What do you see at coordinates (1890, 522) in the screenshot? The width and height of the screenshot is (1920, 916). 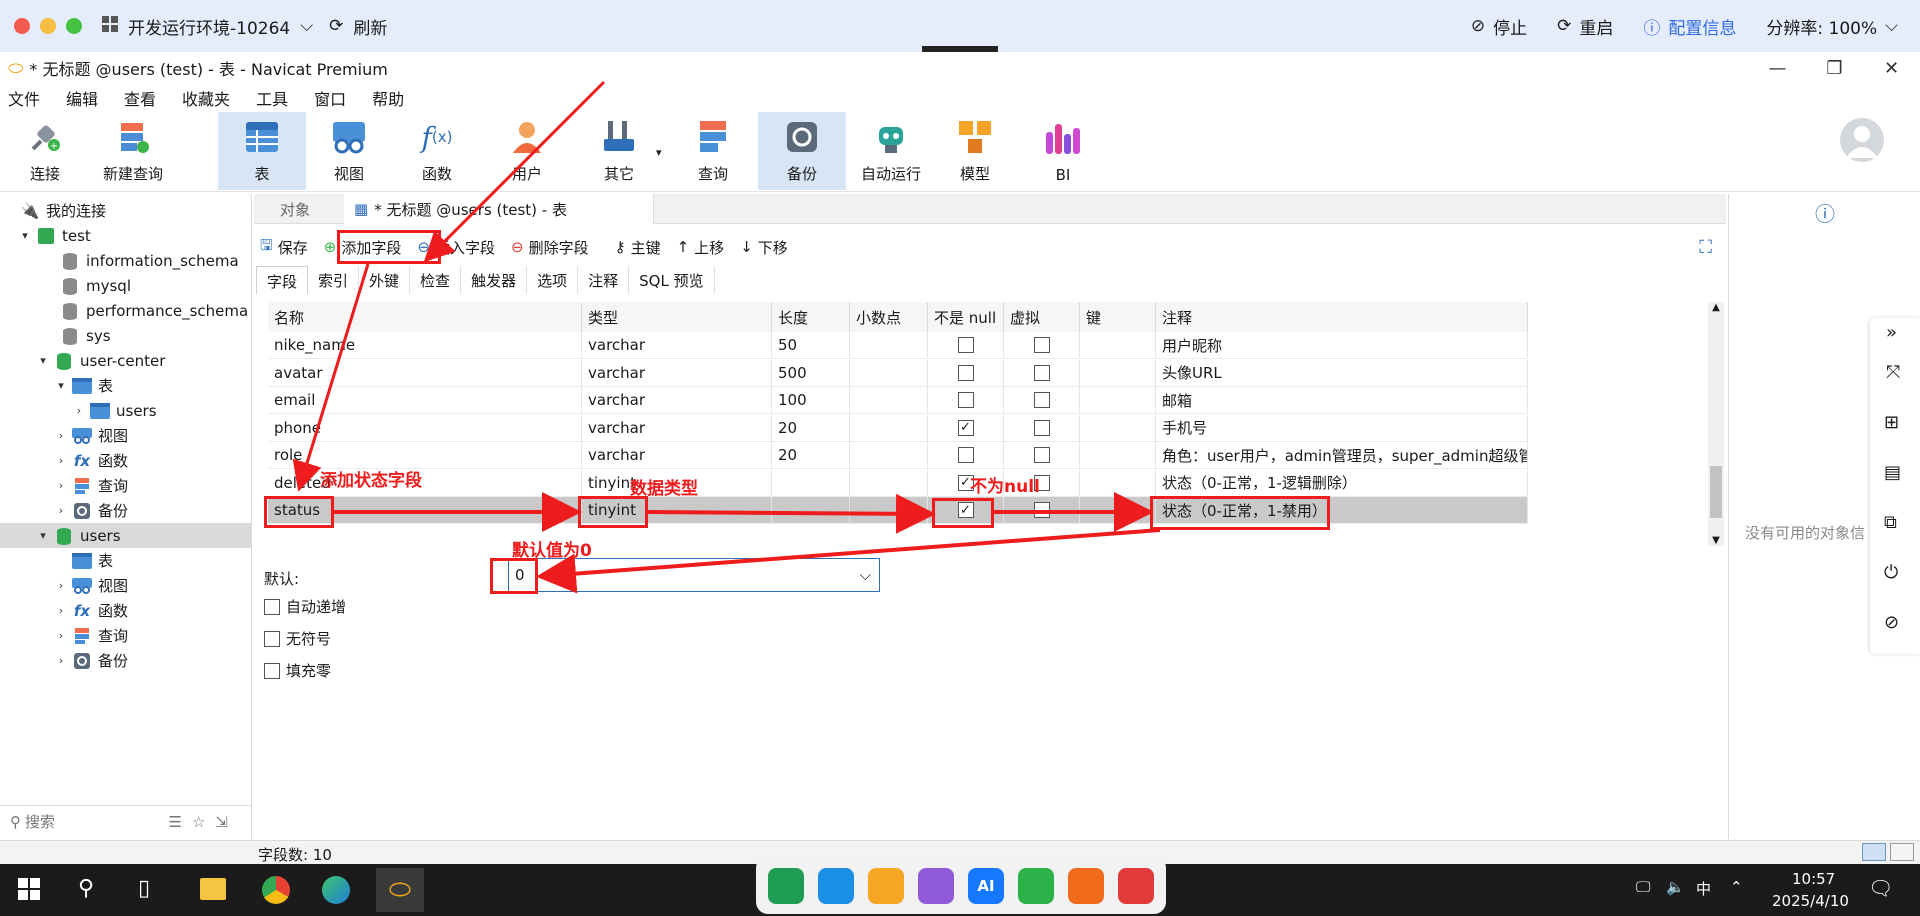 I see `copy-icon: ⧉` at bounding box center [1890, 522].